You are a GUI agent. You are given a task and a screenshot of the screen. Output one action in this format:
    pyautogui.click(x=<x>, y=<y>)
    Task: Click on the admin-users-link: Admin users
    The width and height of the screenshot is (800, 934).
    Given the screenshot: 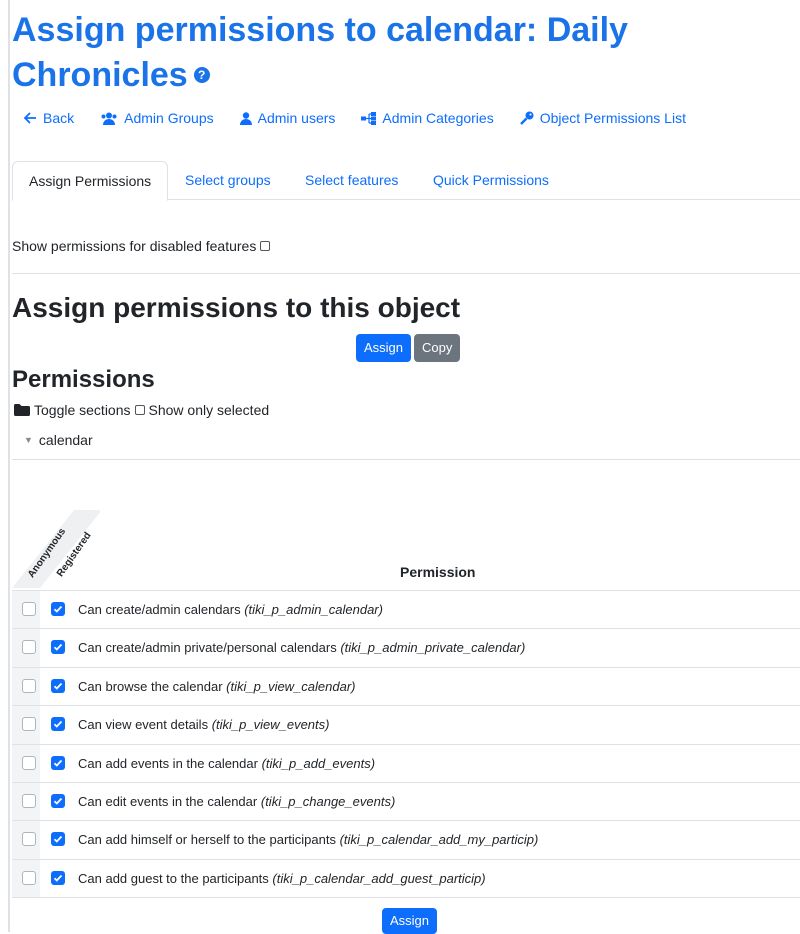 What is the action you would take?
    pyautogui.click(x=287, y=118)
    